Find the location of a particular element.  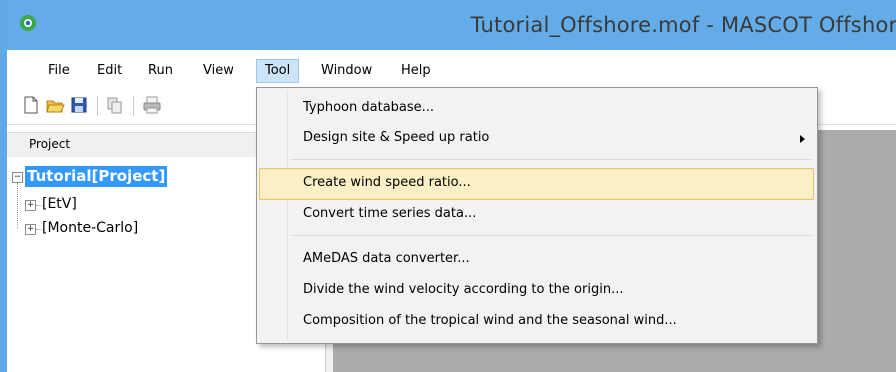

tree-connector is located at coordinates (17, 206).